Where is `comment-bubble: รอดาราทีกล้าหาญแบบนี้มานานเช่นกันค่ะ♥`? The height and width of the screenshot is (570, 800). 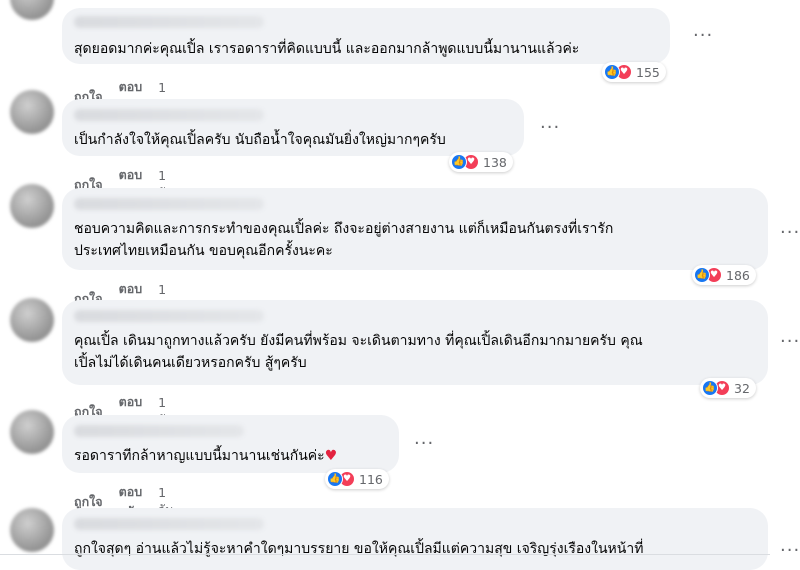
comment-bubble: รอดาราทีกล้าหาญแบบนี้มานานเช่นกันค่ะ♥ is located at coordinates (230, 444).